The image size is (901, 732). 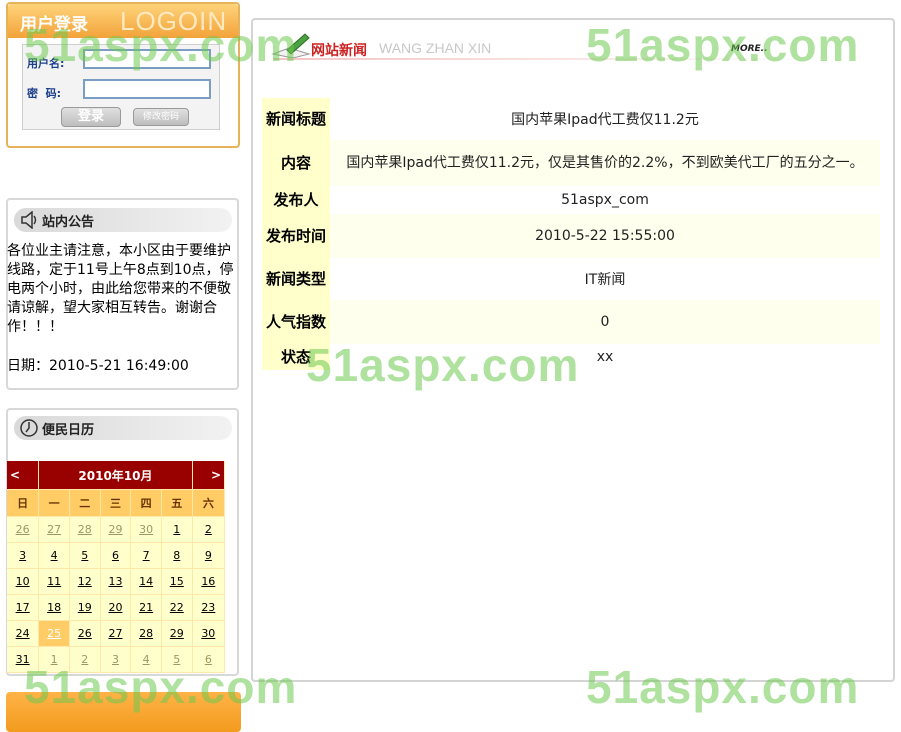 What do you see at coordinates (296, 163) in the screenshot?
I see `label-content: 内容` at bounding box center [296, 163].